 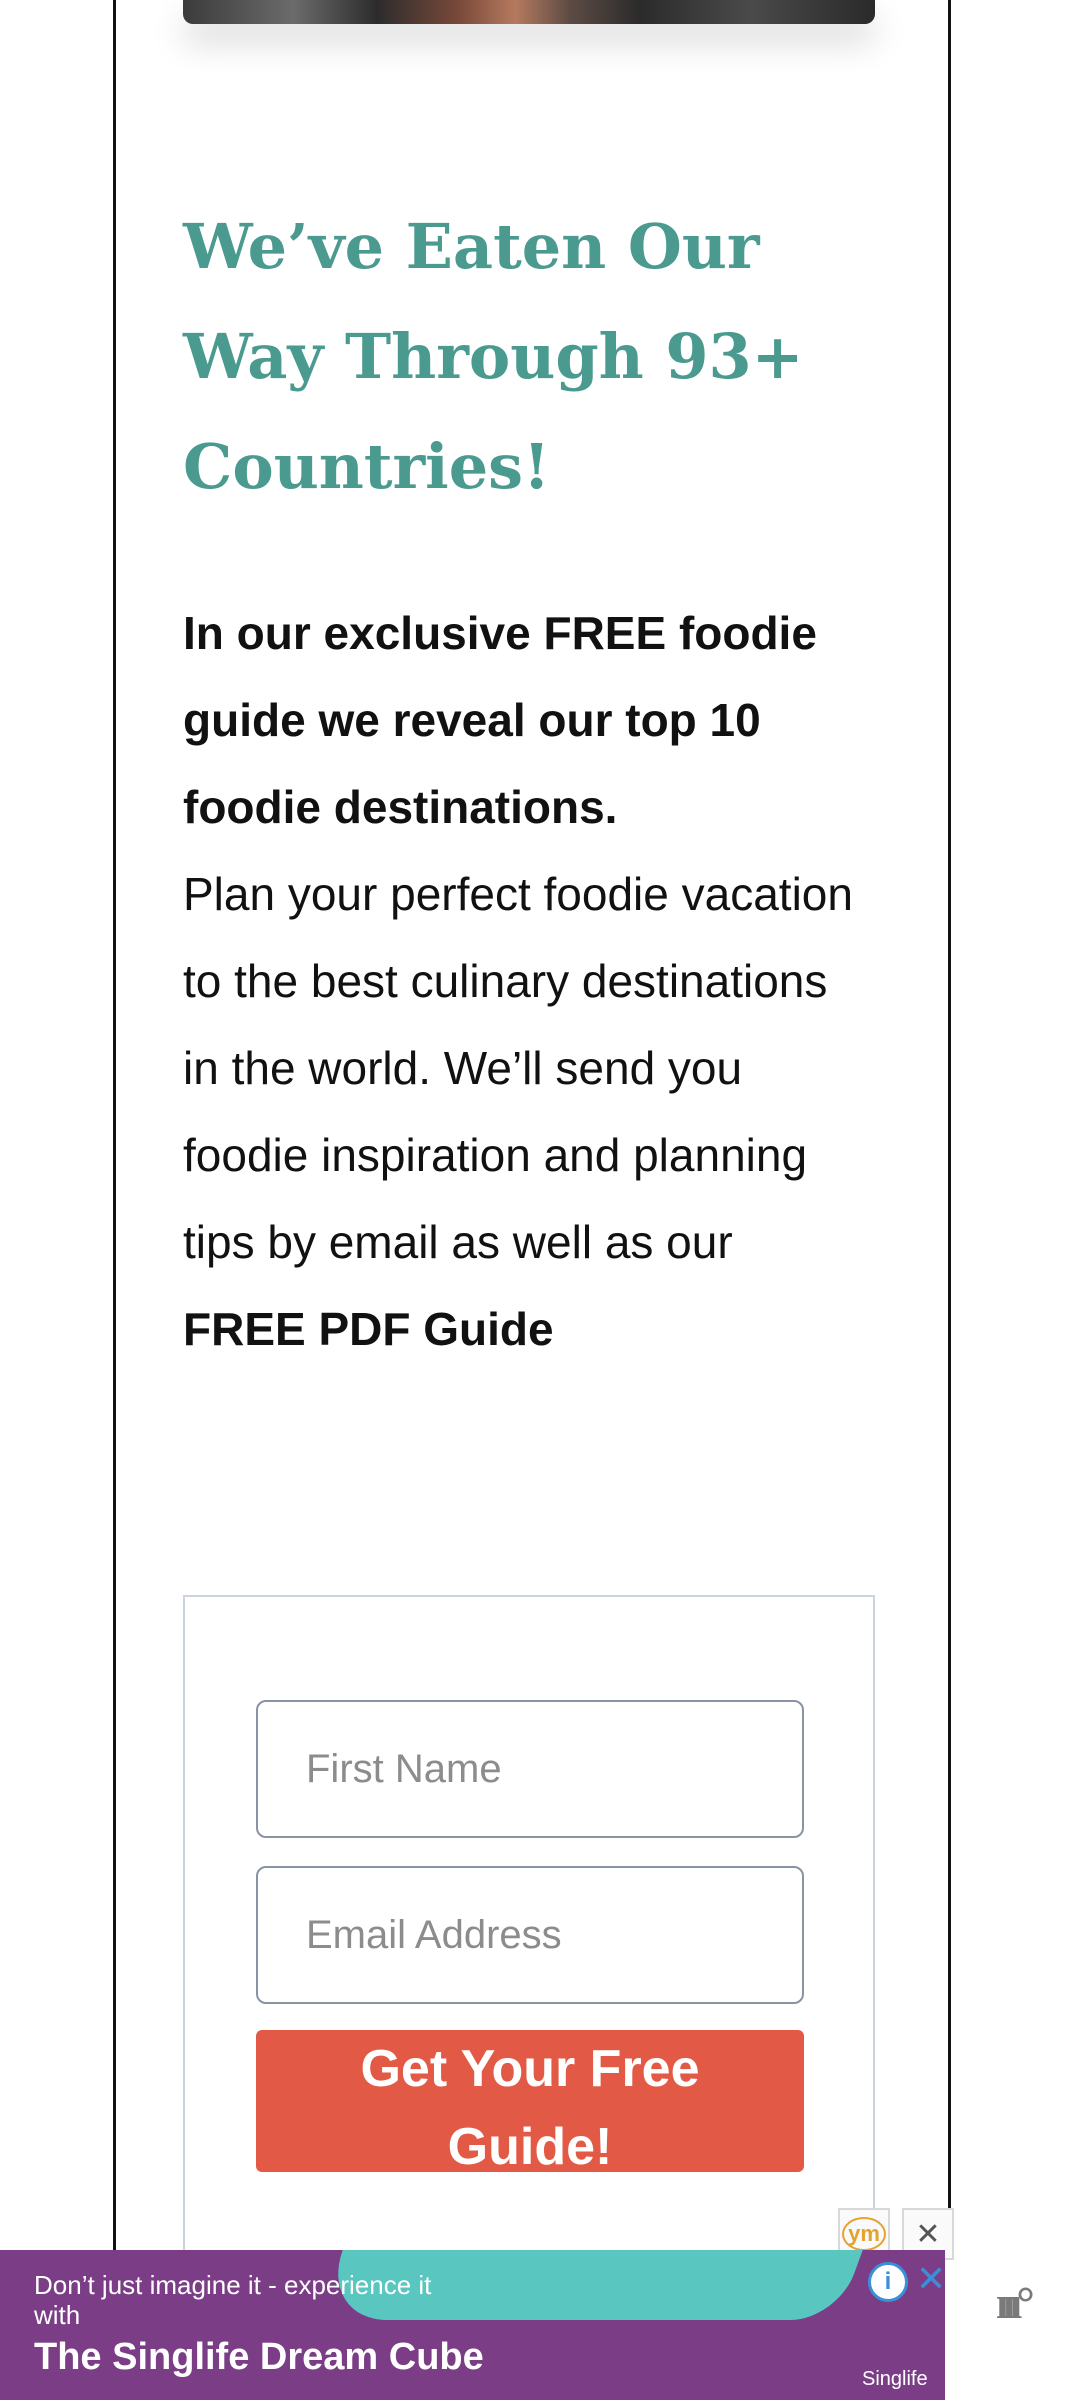 What do you see at coordinates (530, 1769) in the screenshot?
I see `first-name-field` at bounding box center [530, 1769].